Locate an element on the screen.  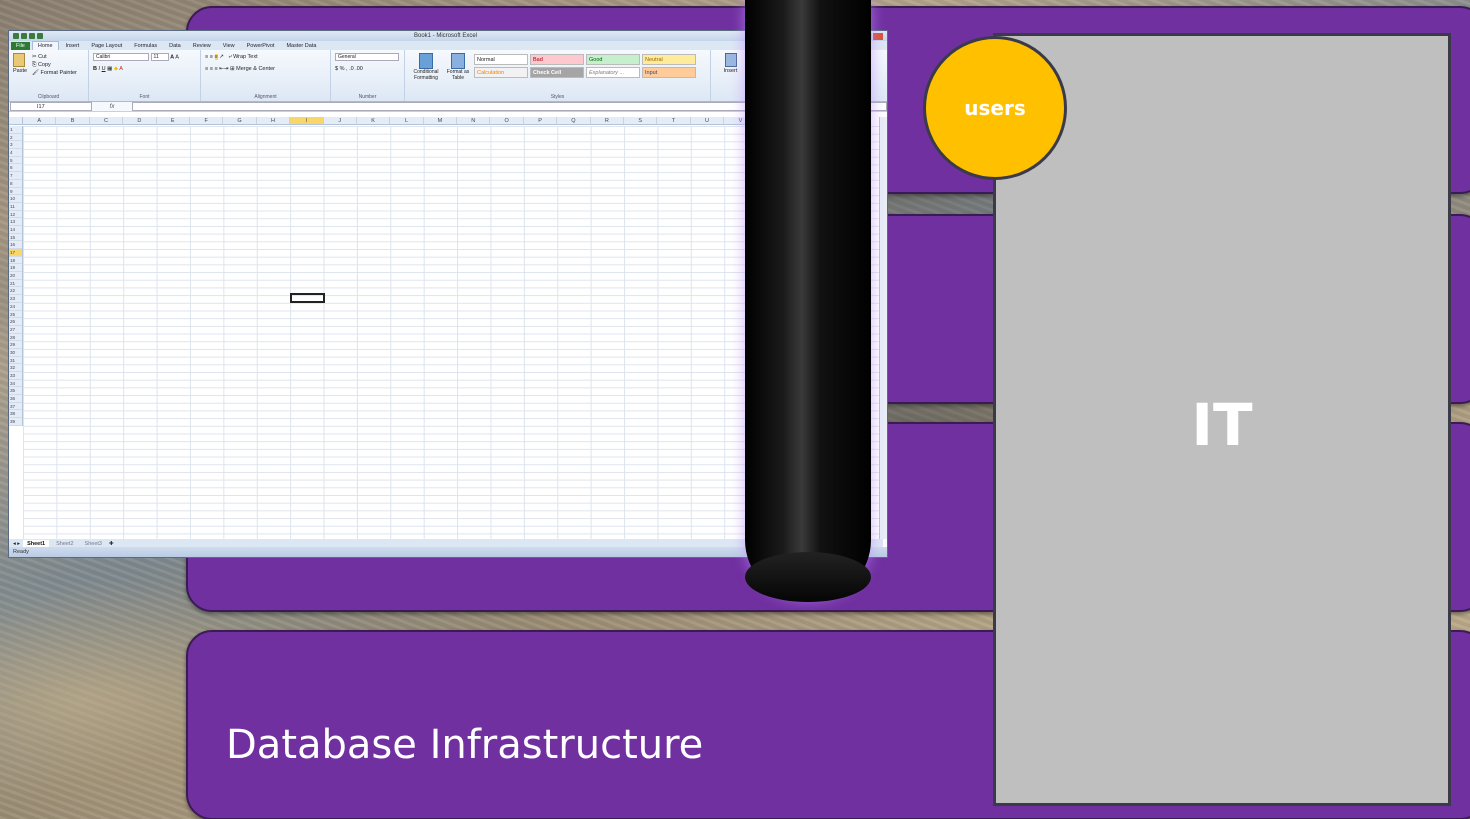
row-header: 35 is located at coordinates (15, 391).